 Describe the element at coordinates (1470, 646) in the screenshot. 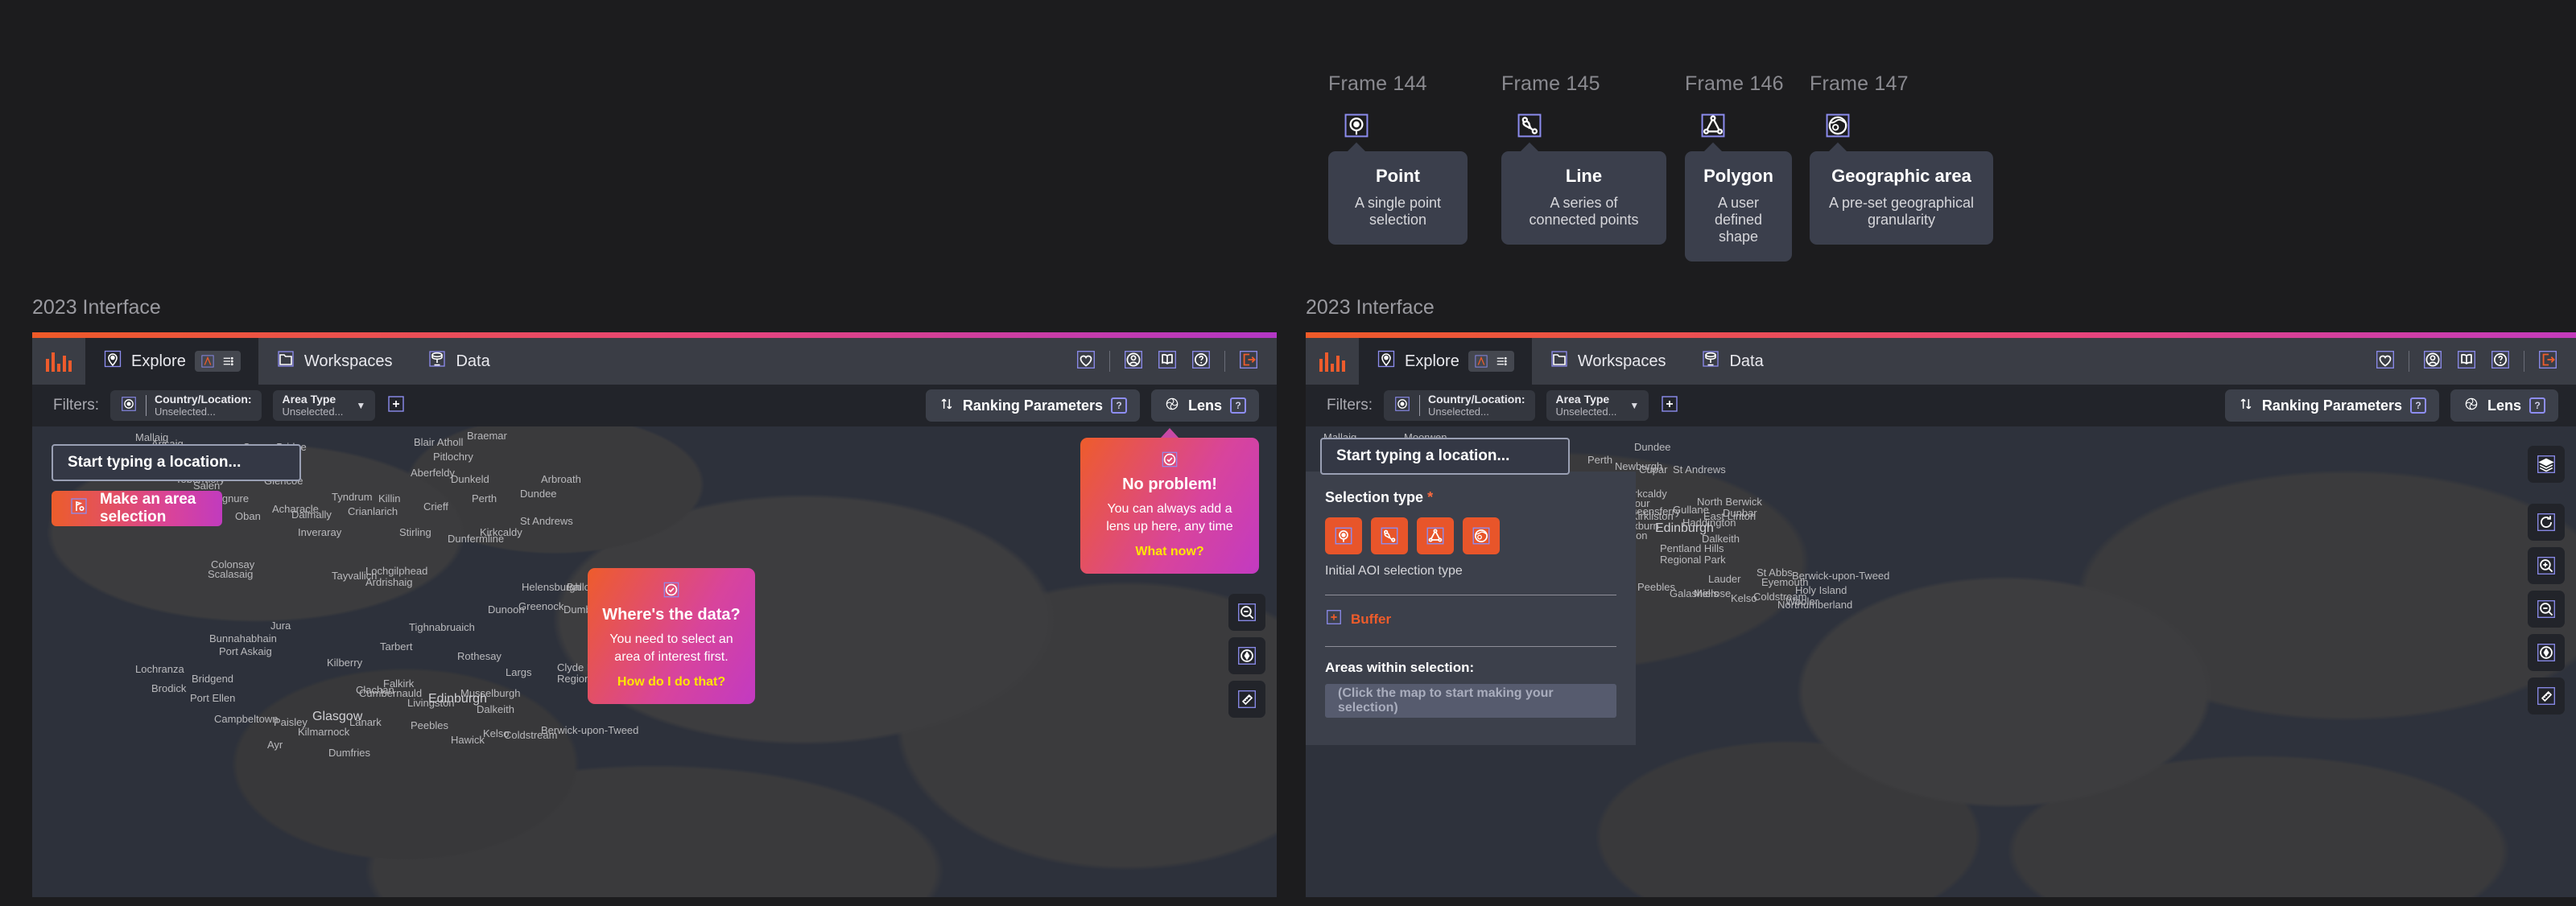

I see `form-divider` at that location.